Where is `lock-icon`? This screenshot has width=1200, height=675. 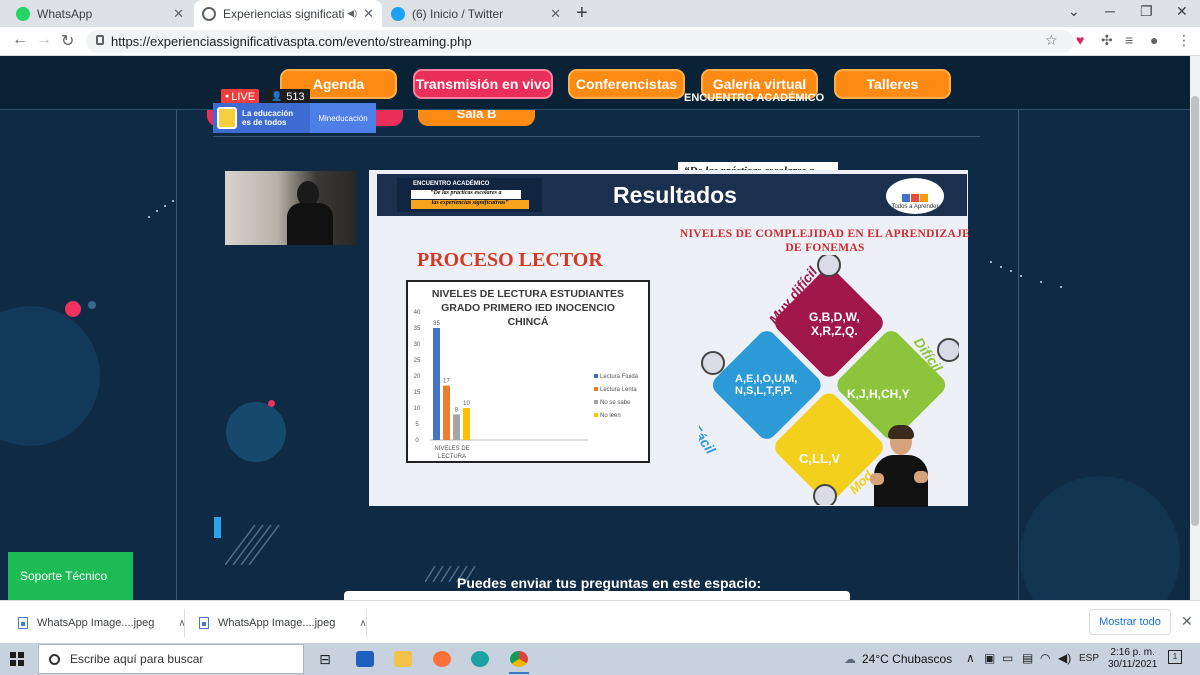
lock-icon is located at coordinates (100, 40).